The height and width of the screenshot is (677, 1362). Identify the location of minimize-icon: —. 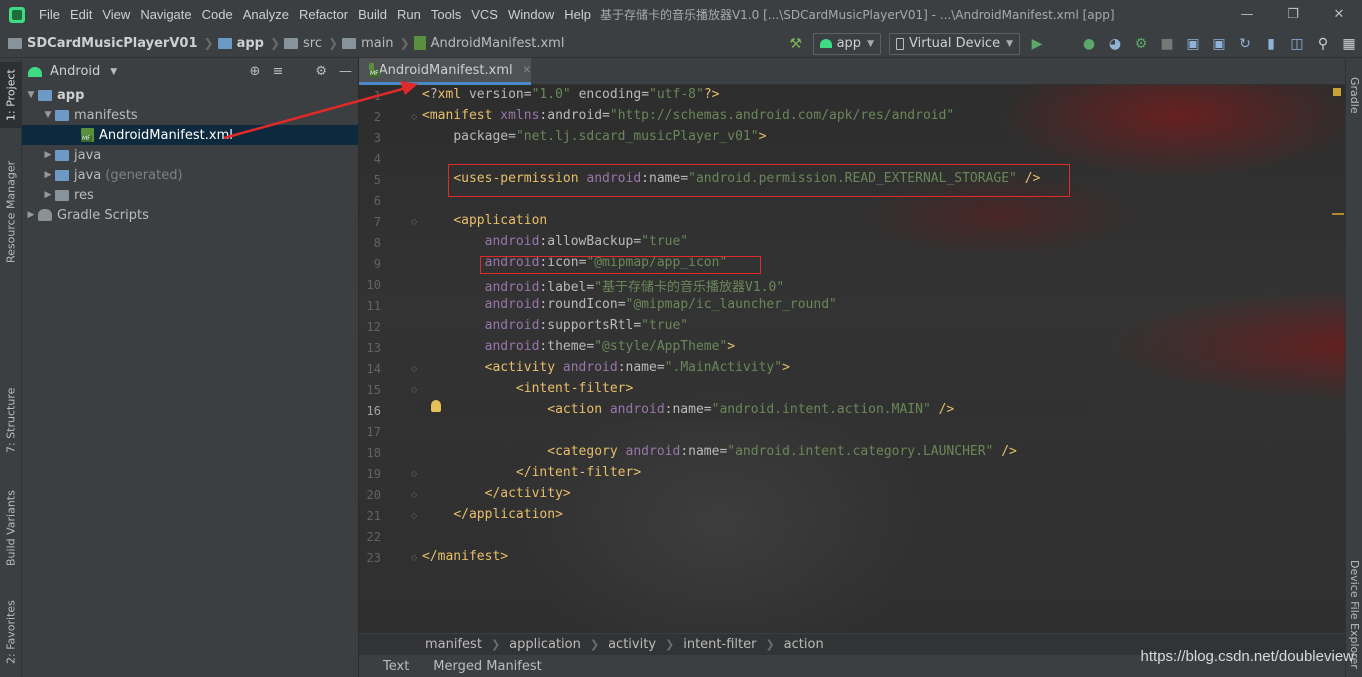
(1247, 14).